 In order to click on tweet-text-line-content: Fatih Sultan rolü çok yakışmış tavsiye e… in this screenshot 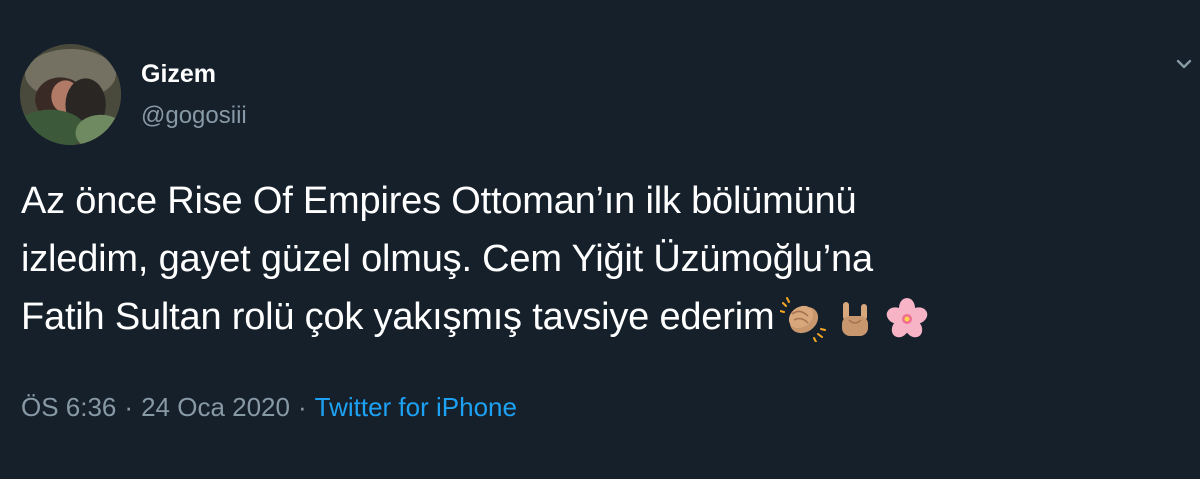, I will do `click(398, 317)`.